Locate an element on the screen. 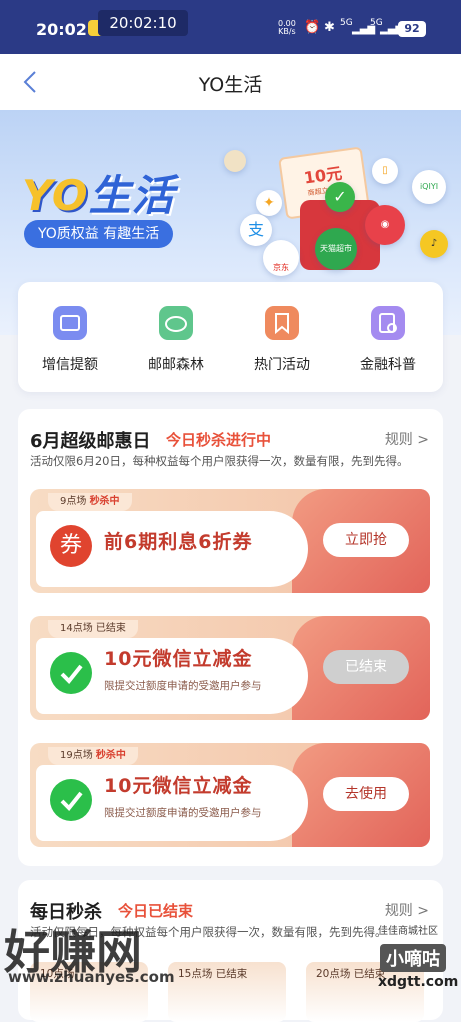 The width and height of the screenshot is (461, 1022). logo-latin: YO is located at coordinates (55, 195).